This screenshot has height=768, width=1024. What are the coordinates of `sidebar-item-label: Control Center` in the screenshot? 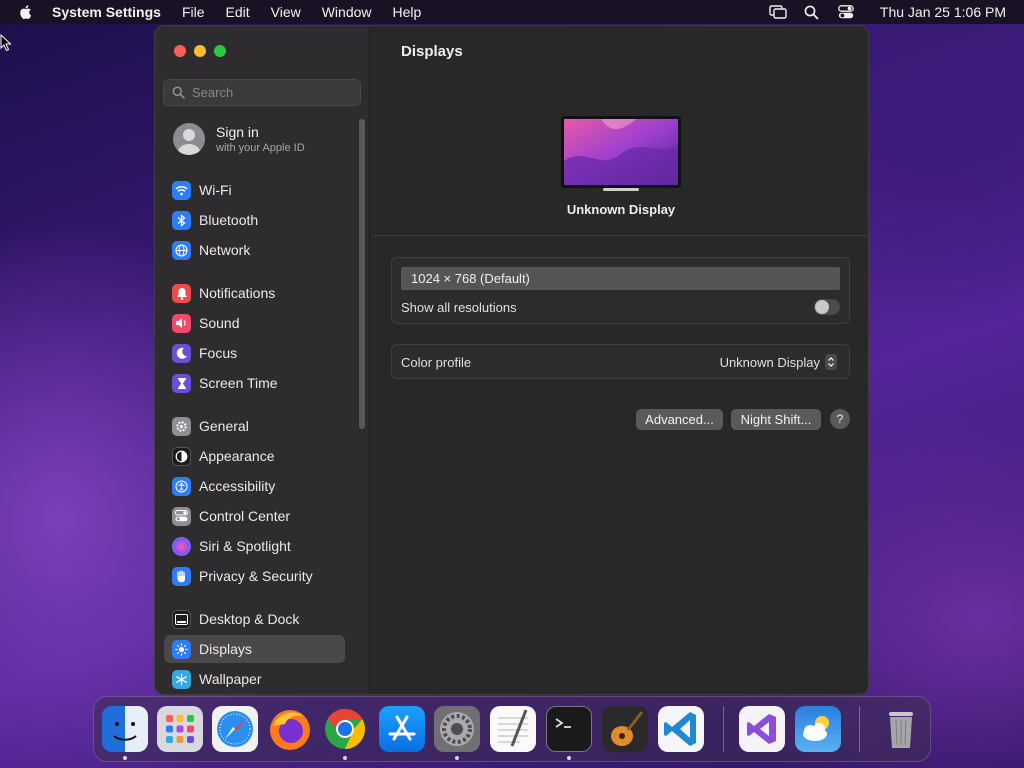 It's located at (245, 516).